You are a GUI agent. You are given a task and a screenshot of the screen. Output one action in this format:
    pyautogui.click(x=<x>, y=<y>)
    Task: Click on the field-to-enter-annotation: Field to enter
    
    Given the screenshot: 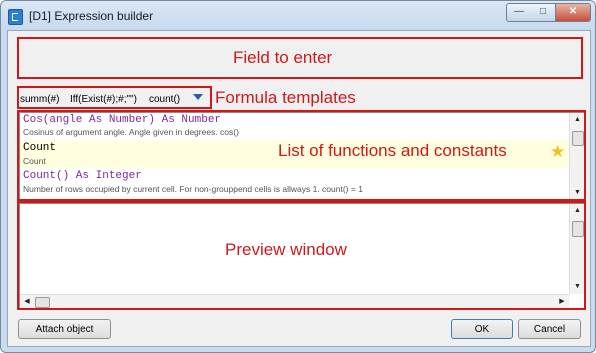 What is the action you would take?
    pyautogui.click(x=283, y=57)
    